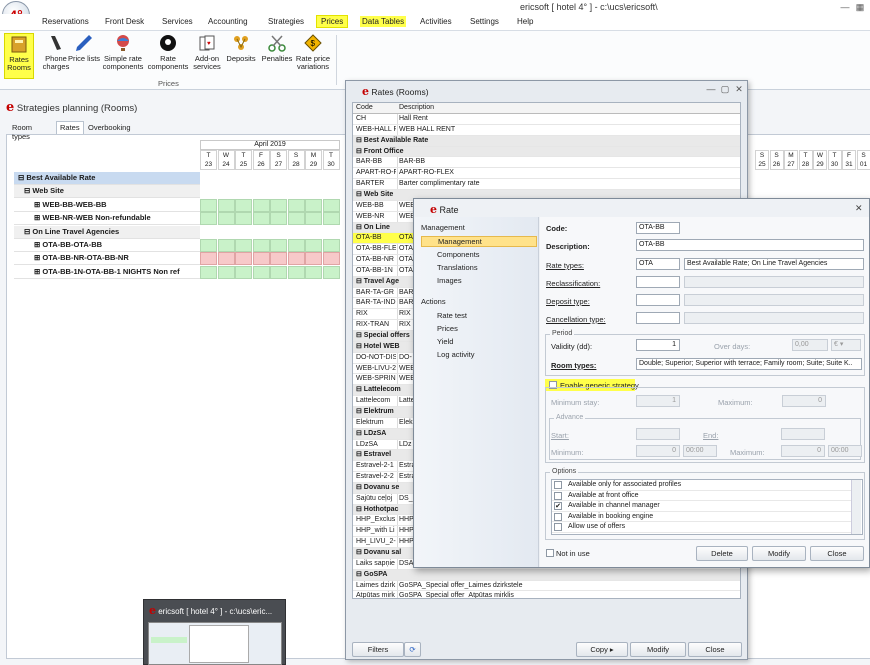  What do you see at coordinates (779, 553) in the screenshot?
I see `modify-button: Modify` at bounding box center [779, 553].